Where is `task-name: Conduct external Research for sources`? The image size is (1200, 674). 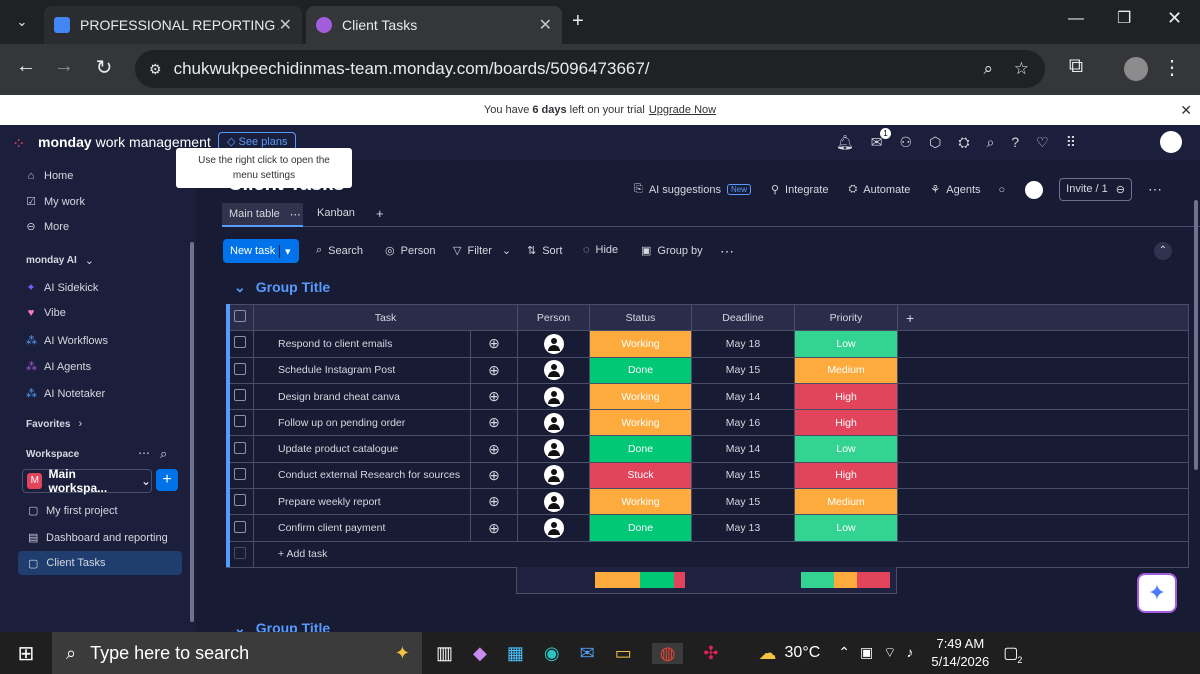 task-name: Conduct external Research for sources is located at coordinates (362, 475).